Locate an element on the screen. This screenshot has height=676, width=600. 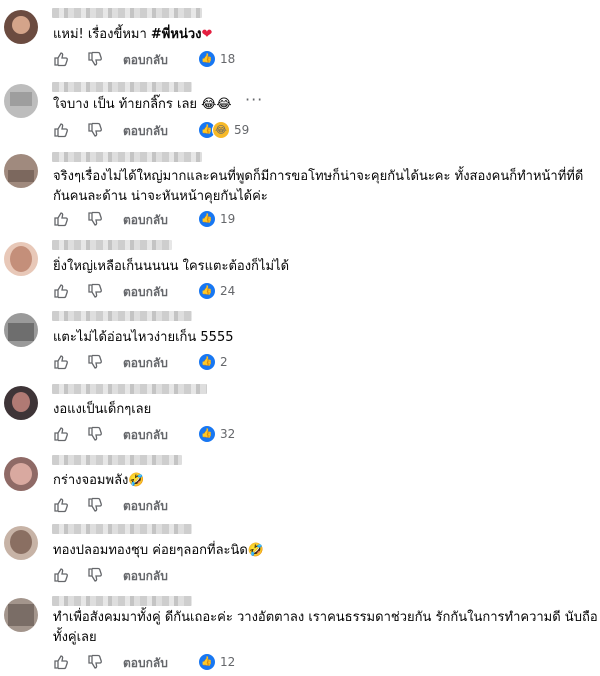
reaction-summary: 👍 😂 59 is located at coordinates (224, 130).